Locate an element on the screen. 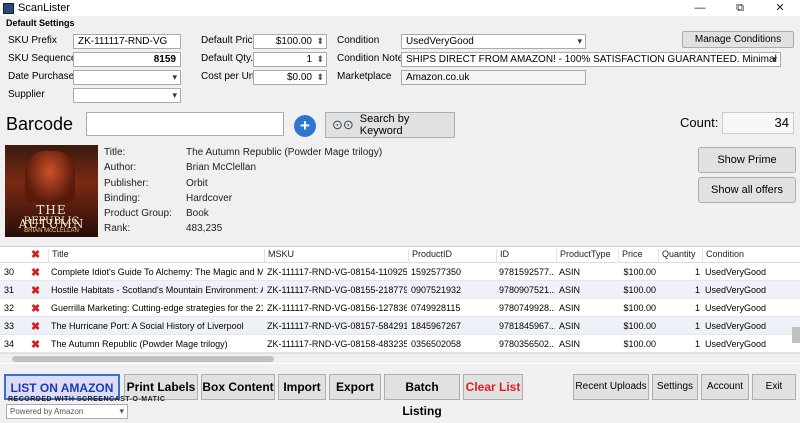  import-button: Import is located at coordinates (302, 387).